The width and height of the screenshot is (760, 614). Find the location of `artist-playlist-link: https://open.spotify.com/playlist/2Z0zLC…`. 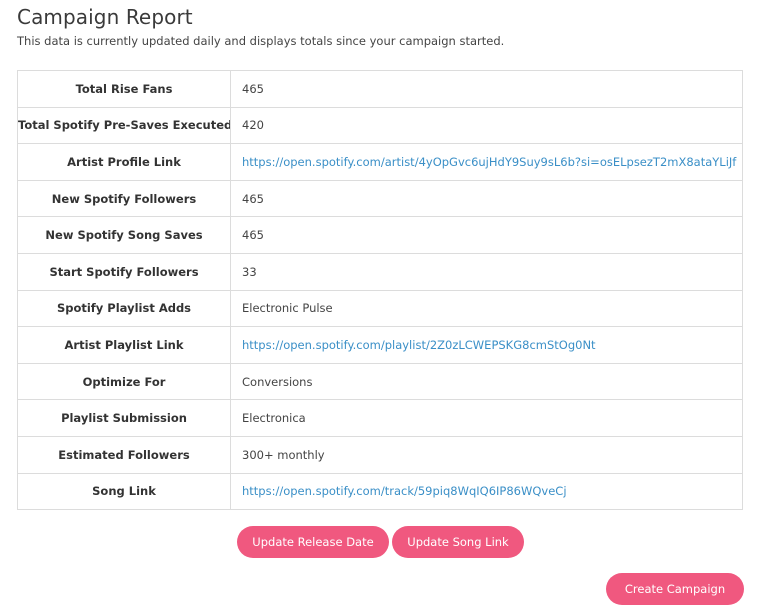

artist-playlist-link: https://open.spotify.com/playlist/2Z0zLC… is located at coordinates (419, 345).